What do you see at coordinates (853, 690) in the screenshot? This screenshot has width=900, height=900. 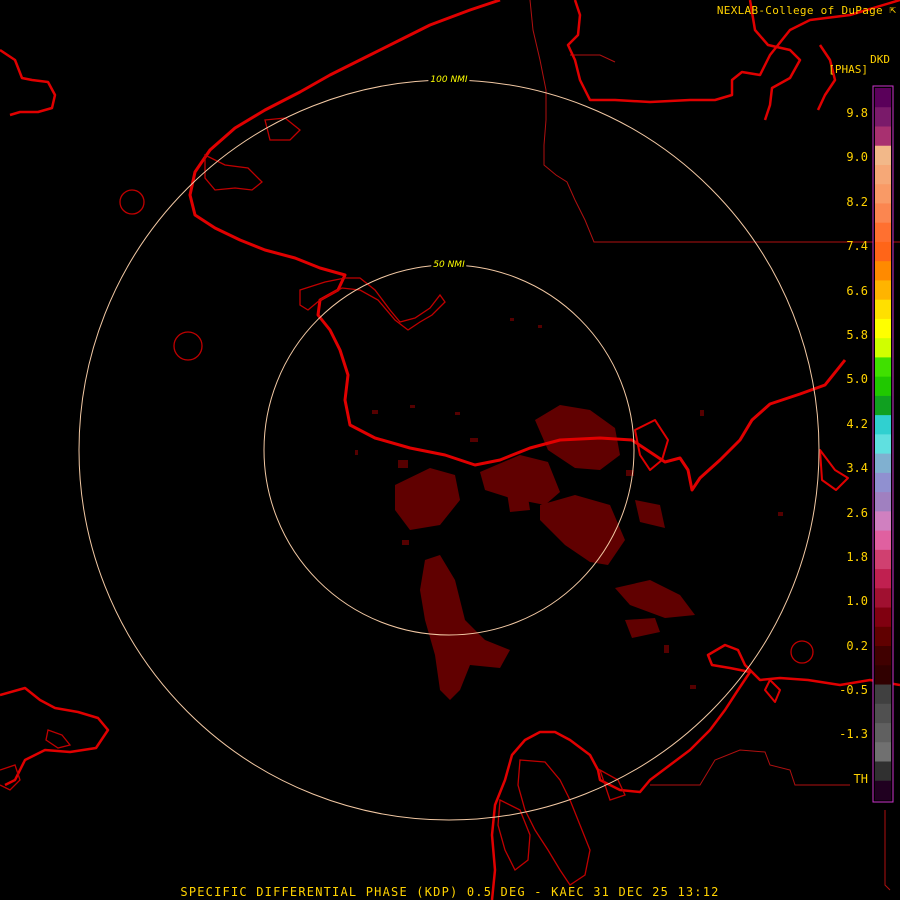 I see `colorbar-label: -0.5` at bounding box center [853, 690].